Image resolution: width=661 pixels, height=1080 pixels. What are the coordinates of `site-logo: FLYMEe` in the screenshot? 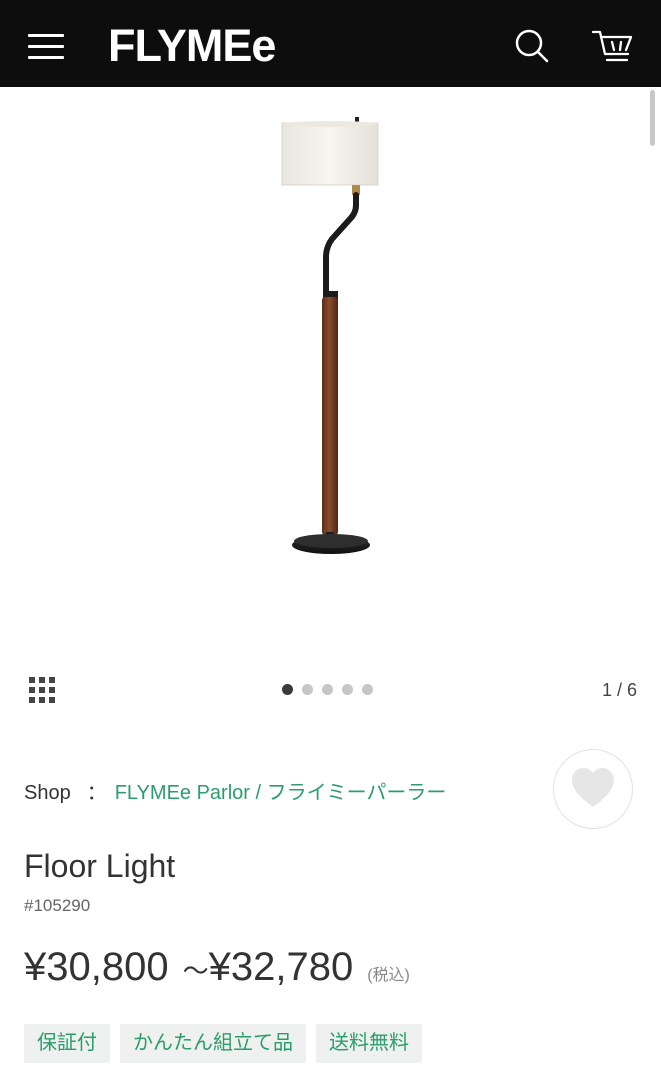 It's located at (192, 46).